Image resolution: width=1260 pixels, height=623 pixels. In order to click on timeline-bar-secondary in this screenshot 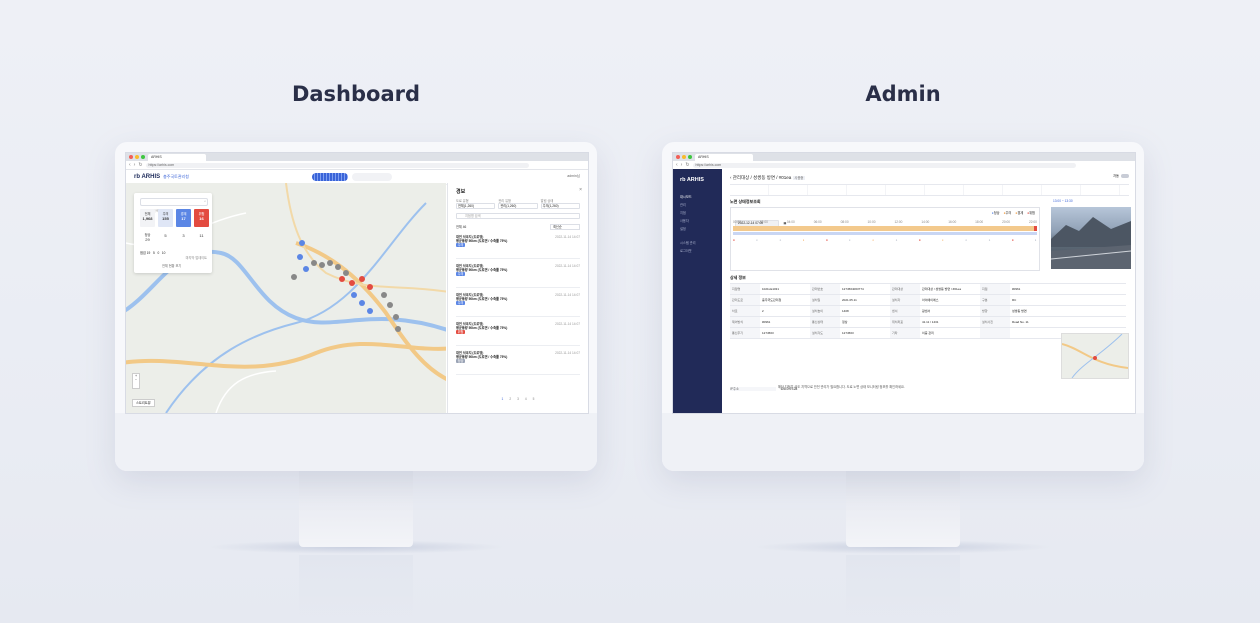, I will do `click(885, 233)`.